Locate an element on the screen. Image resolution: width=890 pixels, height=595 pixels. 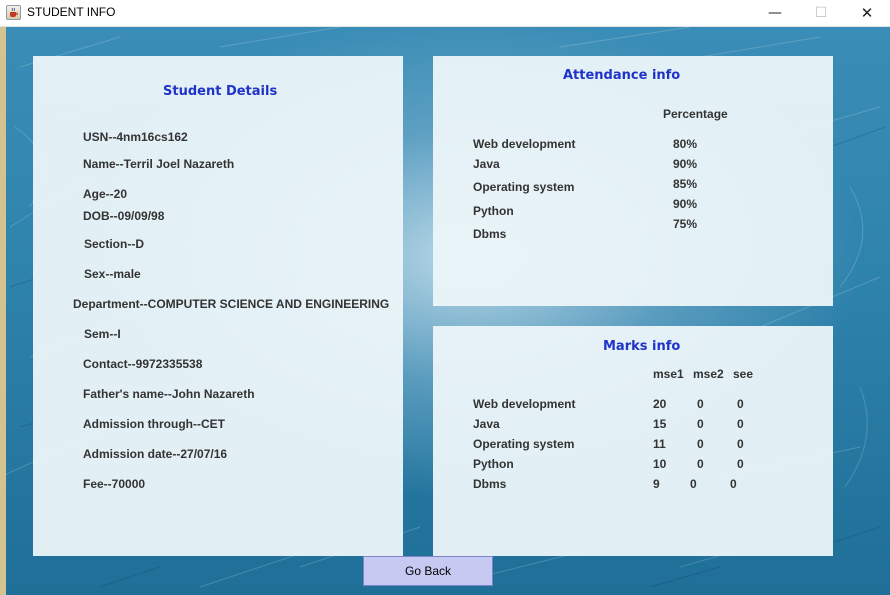
name-label: Name--Terril Joel Nazareth is located at coordinates (159, 164).